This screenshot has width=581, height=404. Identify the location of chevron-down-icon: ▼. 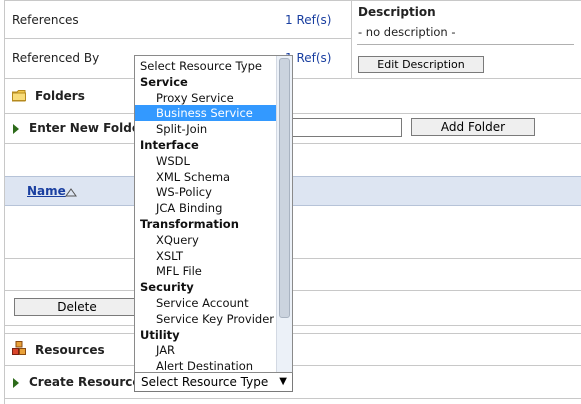
(283, 382).